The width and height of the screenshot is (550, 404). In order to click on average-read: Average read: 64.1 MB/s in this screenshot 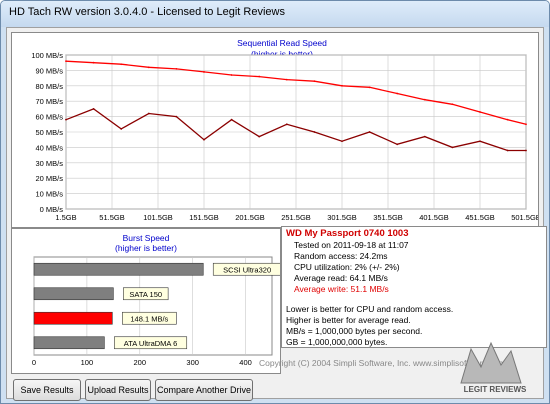, I will do `click(341, 278)`.